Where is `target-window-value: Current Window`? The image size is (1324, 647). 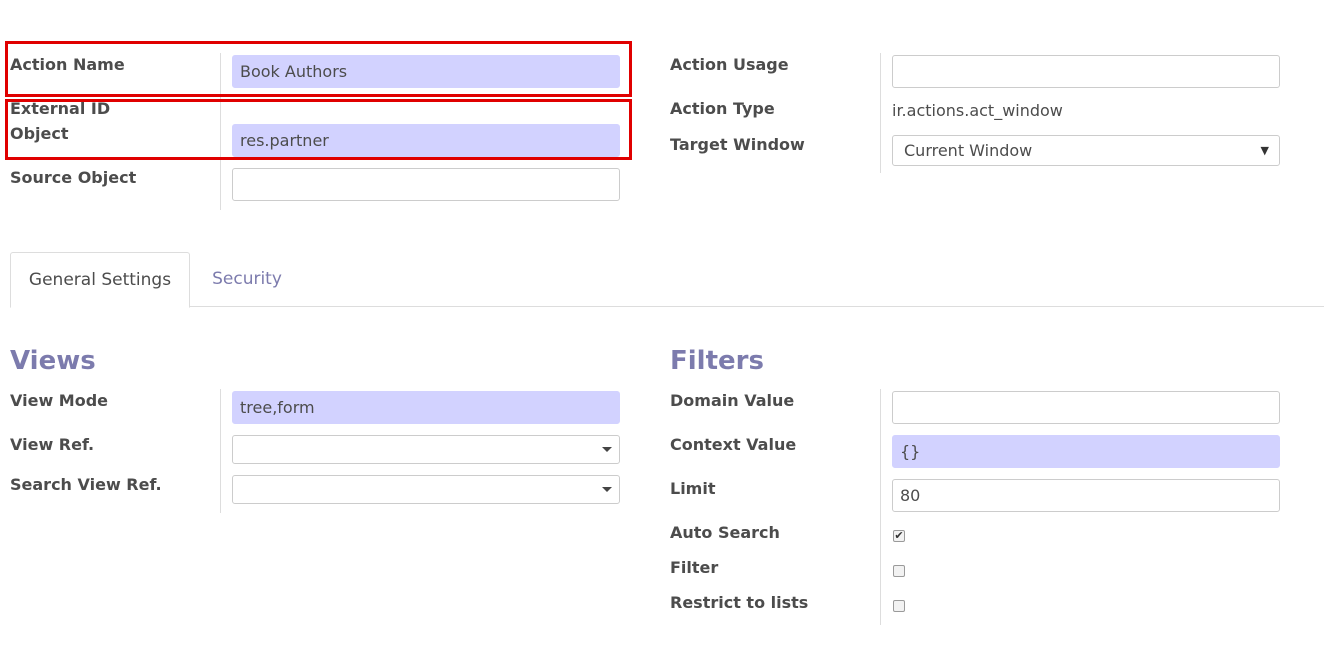
target-window-value: Current Window is located at coordinates (968, 150).